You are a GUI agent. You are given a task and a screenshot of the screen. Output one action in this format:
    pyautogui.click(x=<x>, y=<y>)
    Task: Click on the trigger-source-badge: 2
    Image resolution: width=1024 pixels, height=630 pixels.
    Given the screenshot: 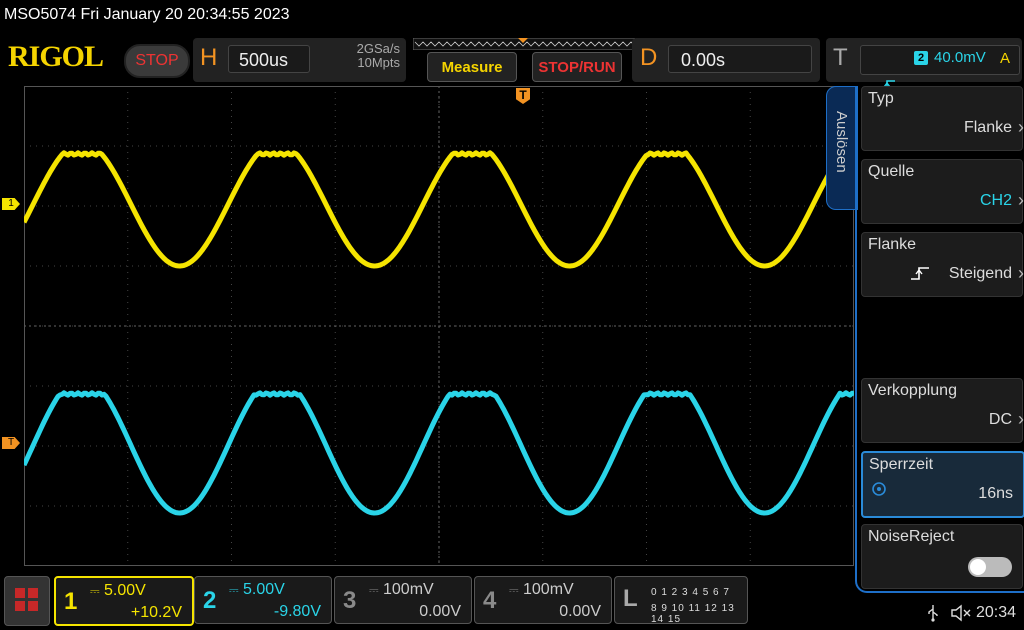 What is the action you would take?
    pyautogui.click(x=921, y=58)
    